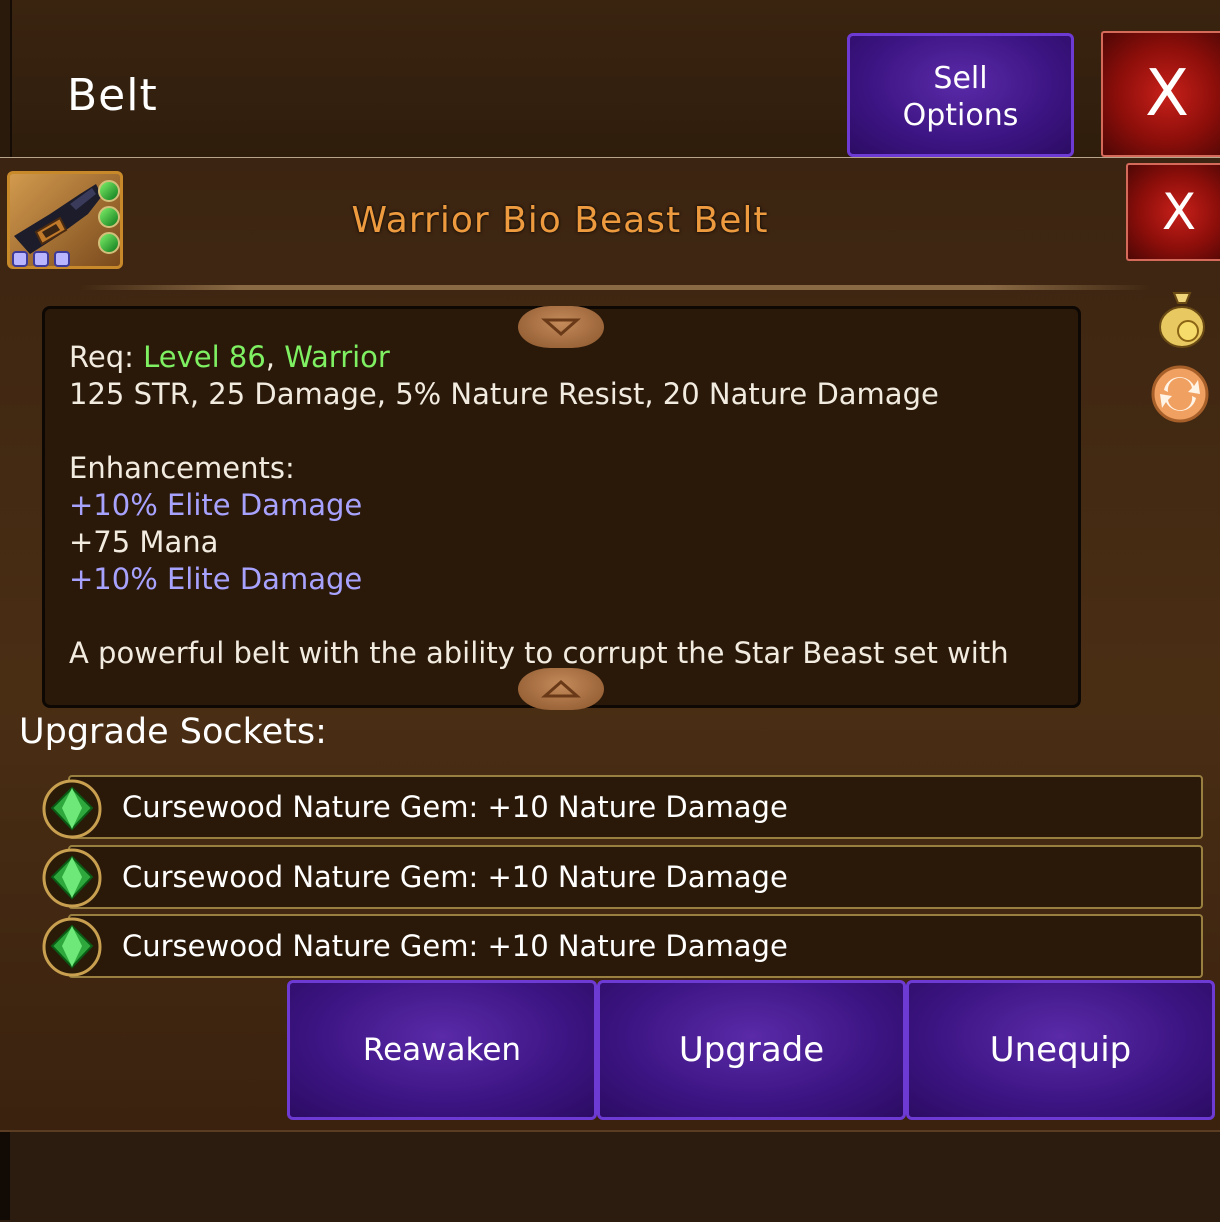  I want to click on enhancements-title: Enhancements:, so click(182, 468).